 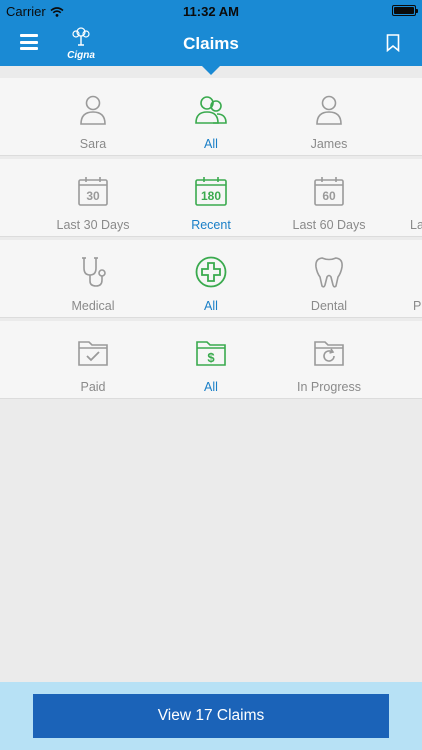 I want to click on period-option-partial: La, so click(x=405, y=197).